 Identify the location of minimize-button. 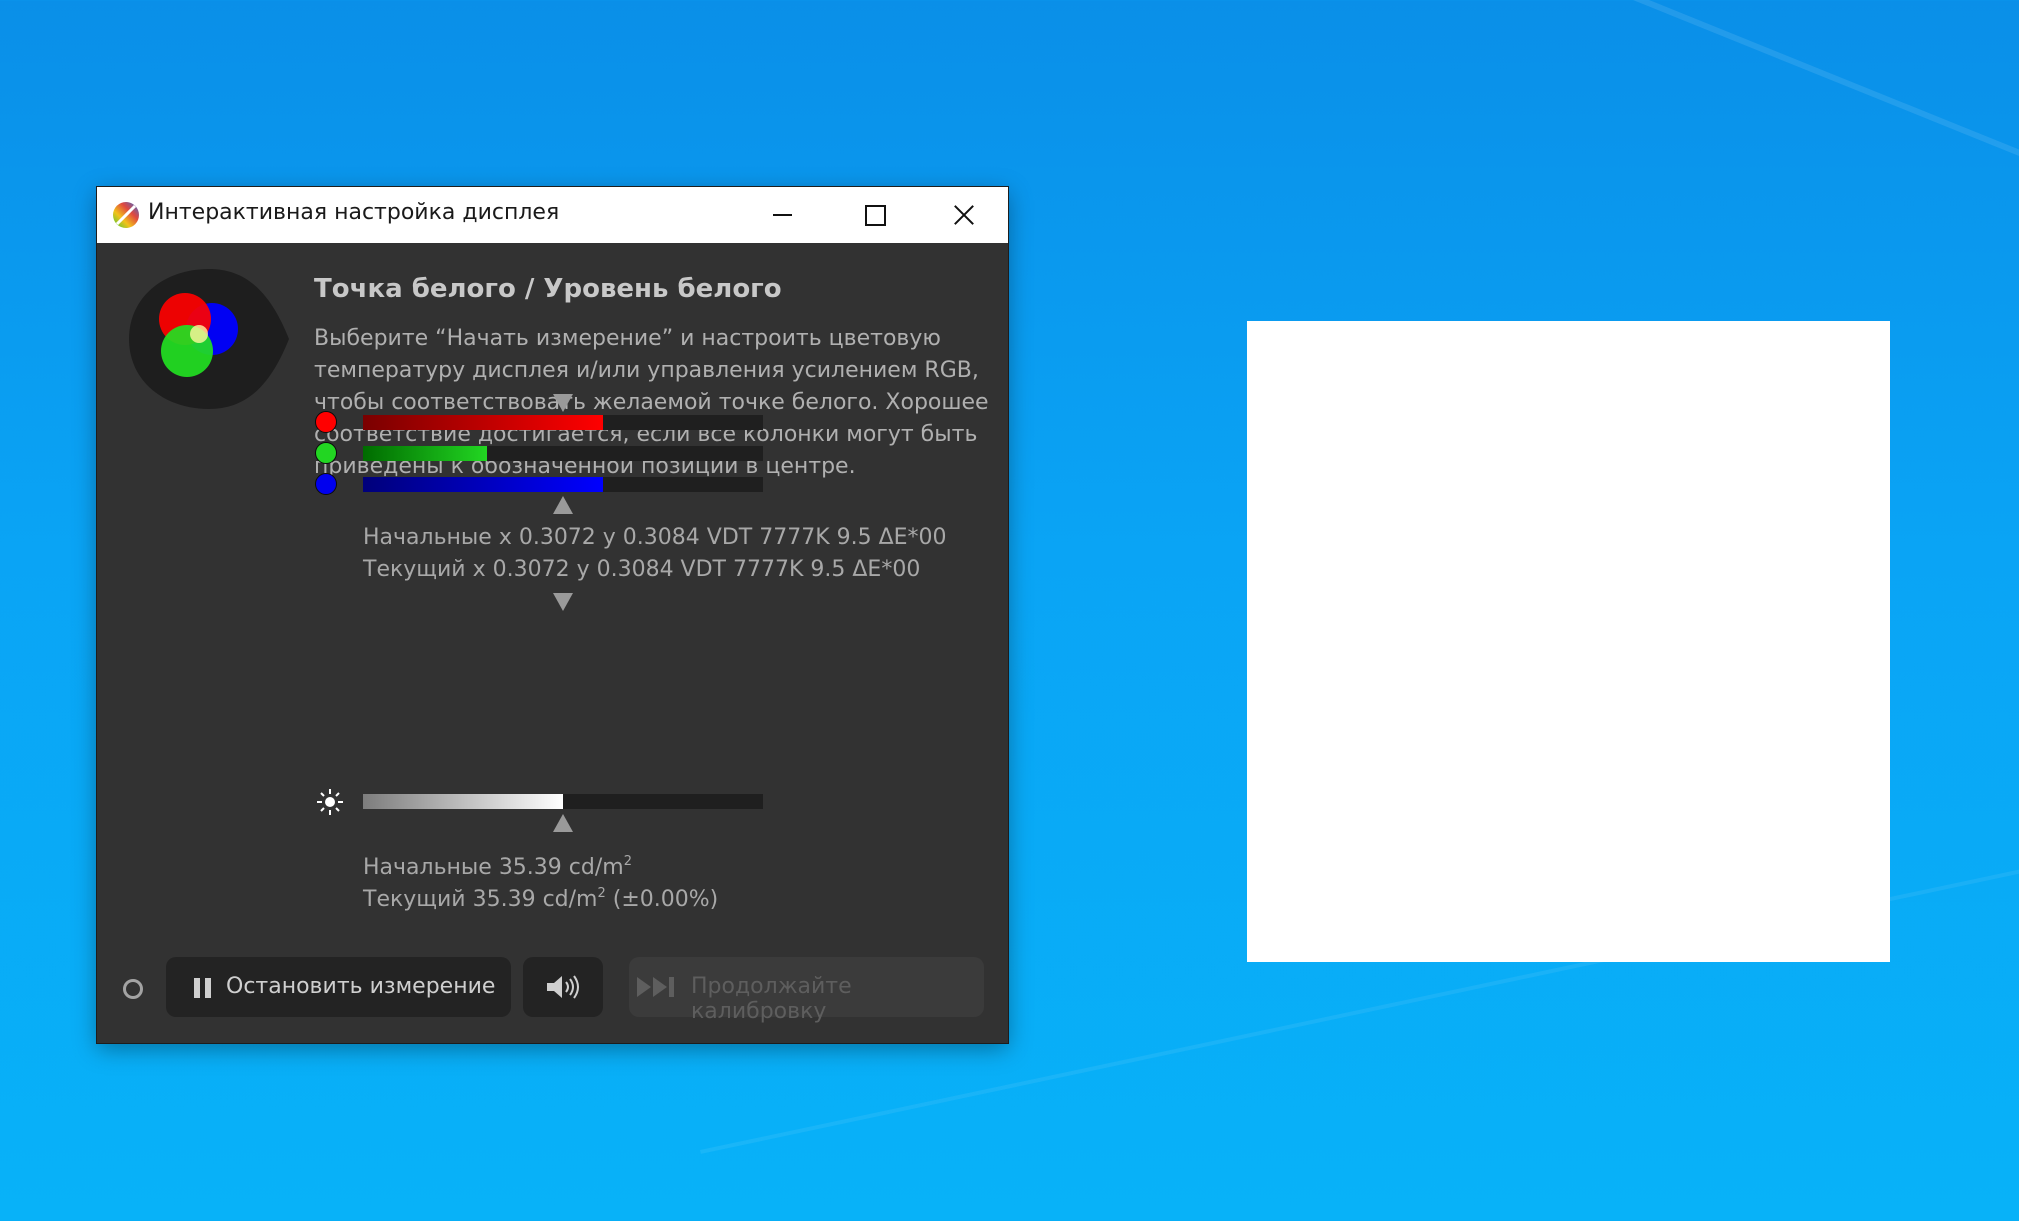
(782, 215).